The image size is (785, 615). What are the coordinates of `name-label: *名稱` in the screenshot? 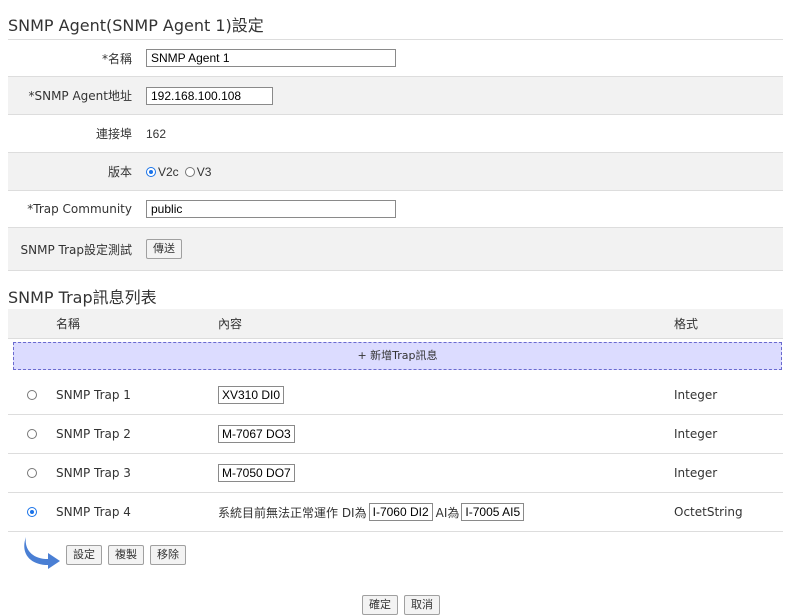 It's located at (116, 58).